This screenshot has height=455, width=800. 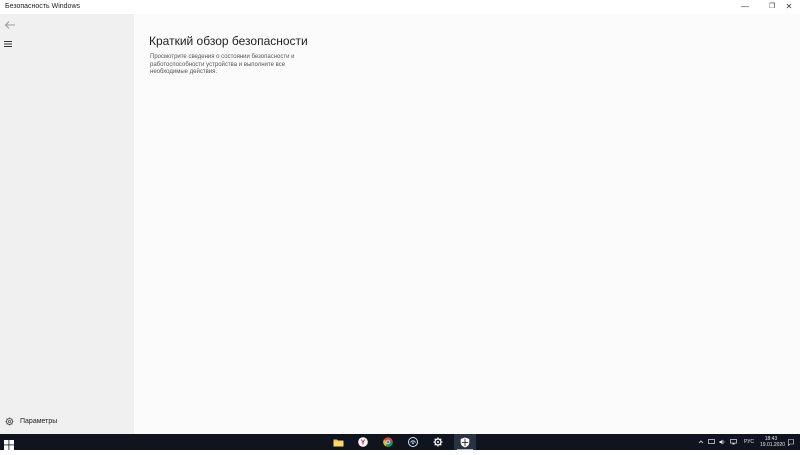 What do you see at coordinates (400, 7) in the screenshot?
I see `title-bar: Безопасность Windows — ❐ ✕` at bounding box center [400, 7].